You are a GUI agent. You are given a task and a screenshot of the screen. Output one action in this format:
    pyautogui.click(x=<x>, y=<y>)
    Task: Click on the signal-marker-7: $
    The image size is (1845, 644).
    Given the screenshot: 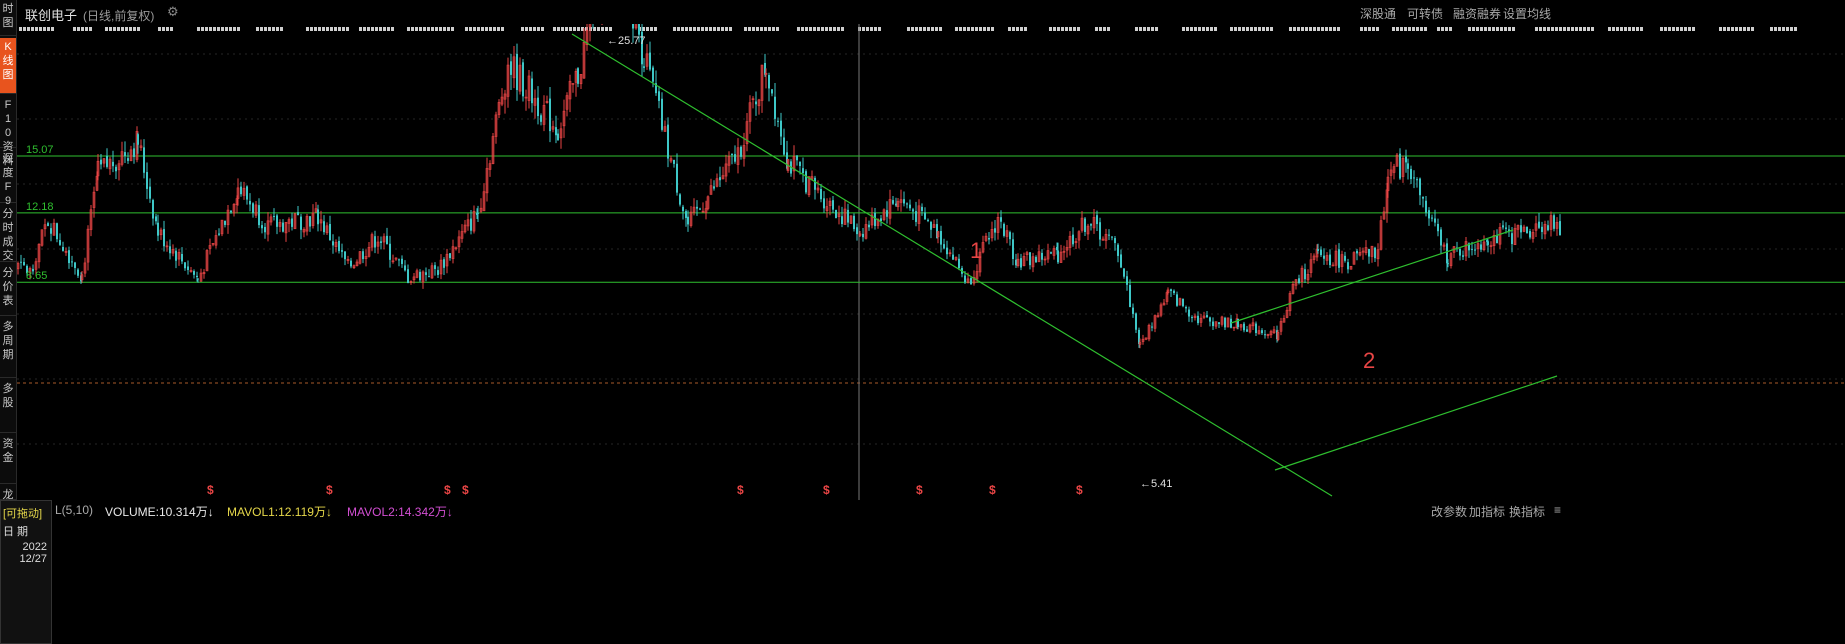 What is the action you would take?
    pyautogui.click(x=992, y=490)
    